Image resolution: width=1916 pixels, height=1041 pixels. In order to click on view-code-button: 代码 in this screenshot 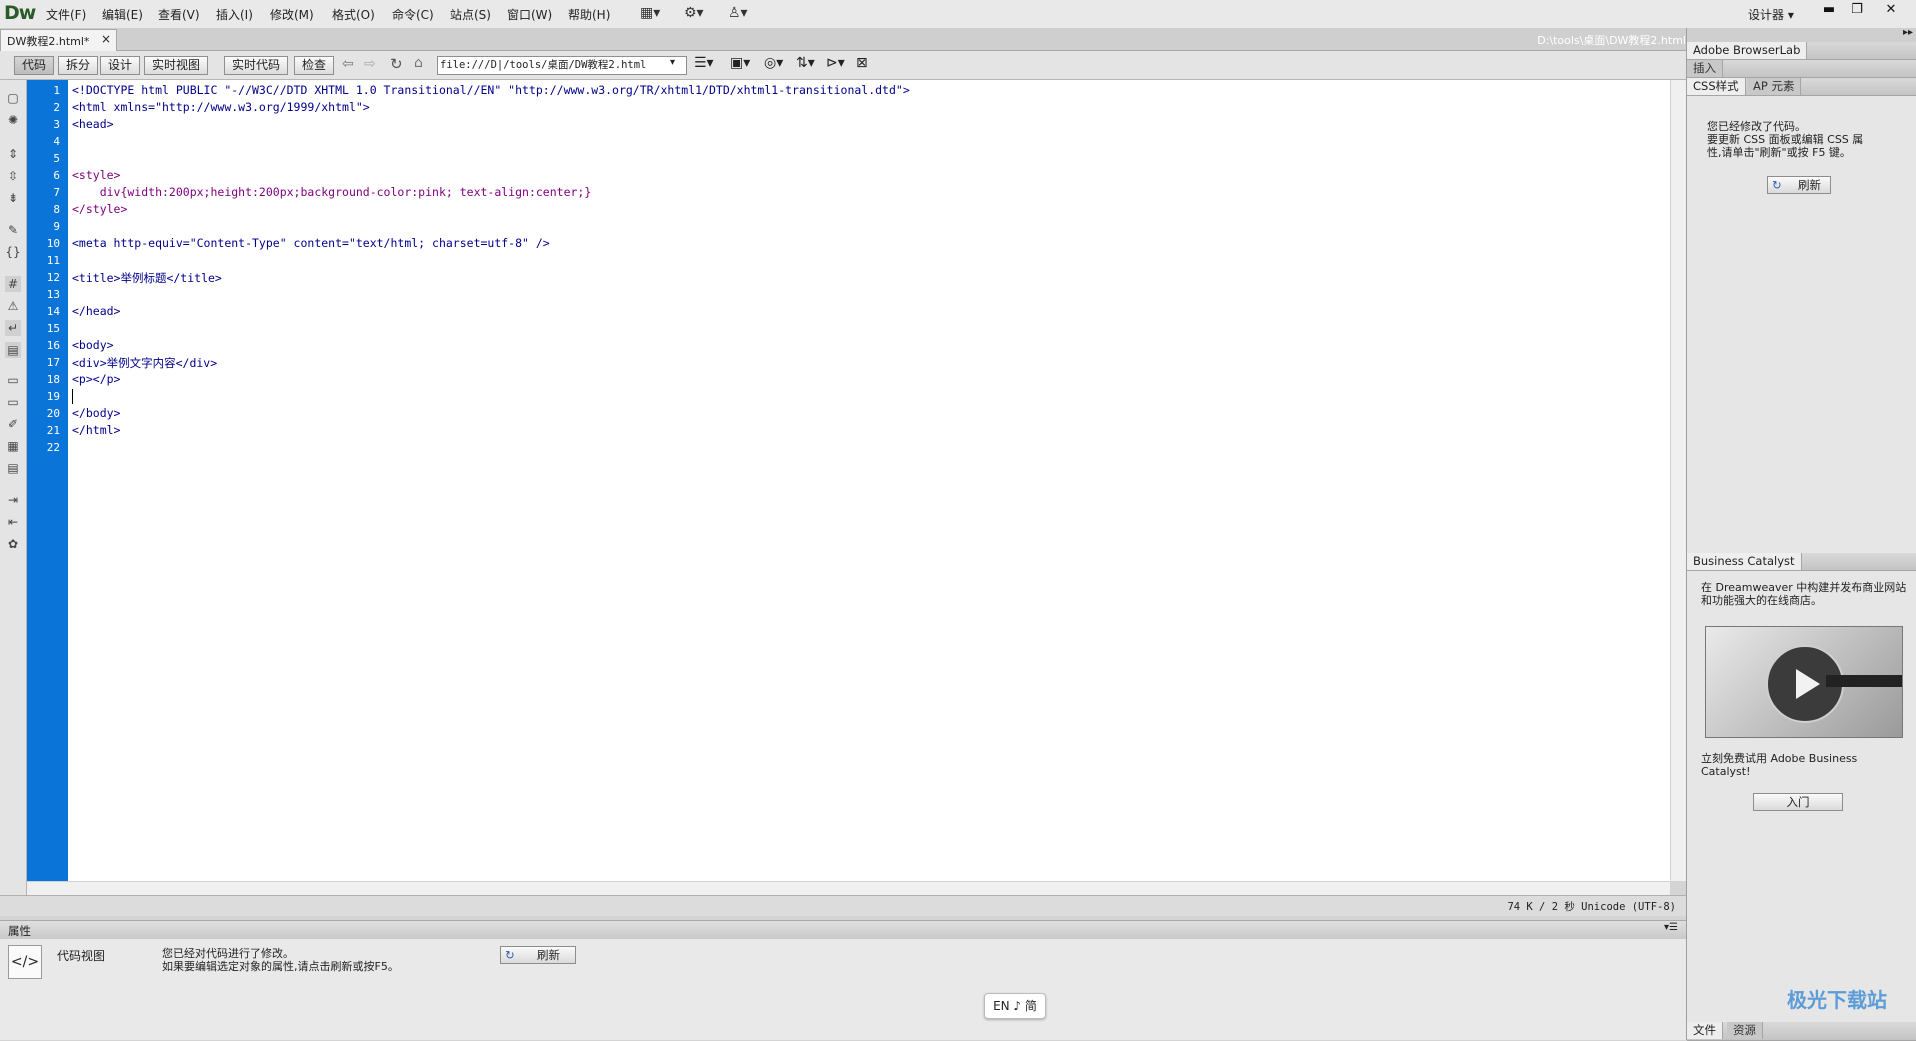, I will do `click(34, 65)`.